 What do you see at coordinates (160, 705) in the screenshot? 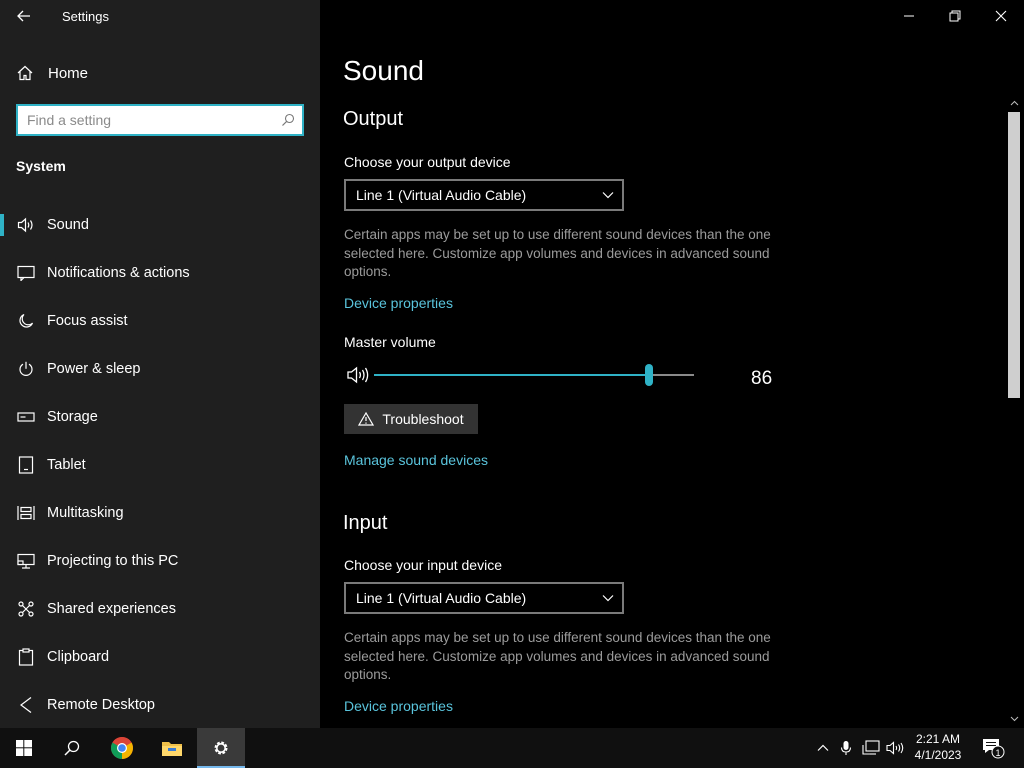
I see `sidebar-item-remote-desktop: Remote Desktop` at bounding box center [160, 705].